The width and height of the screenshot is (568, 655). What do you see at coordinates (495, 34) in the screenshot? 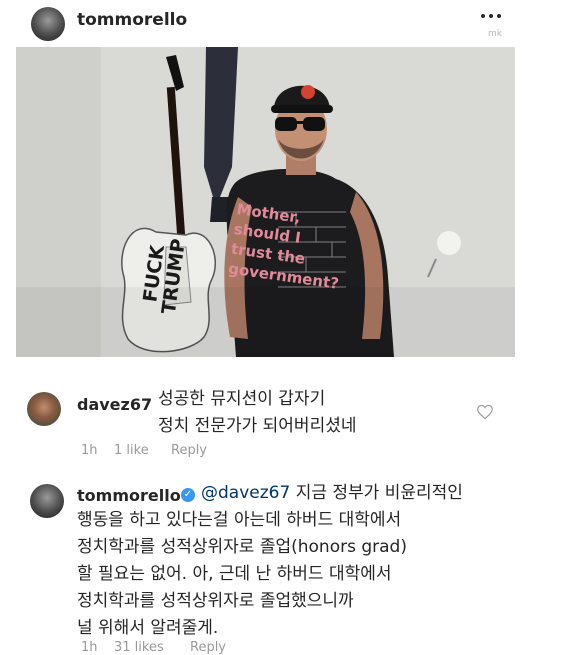
I see `watermark: mk` at bounding box center [495, 34].